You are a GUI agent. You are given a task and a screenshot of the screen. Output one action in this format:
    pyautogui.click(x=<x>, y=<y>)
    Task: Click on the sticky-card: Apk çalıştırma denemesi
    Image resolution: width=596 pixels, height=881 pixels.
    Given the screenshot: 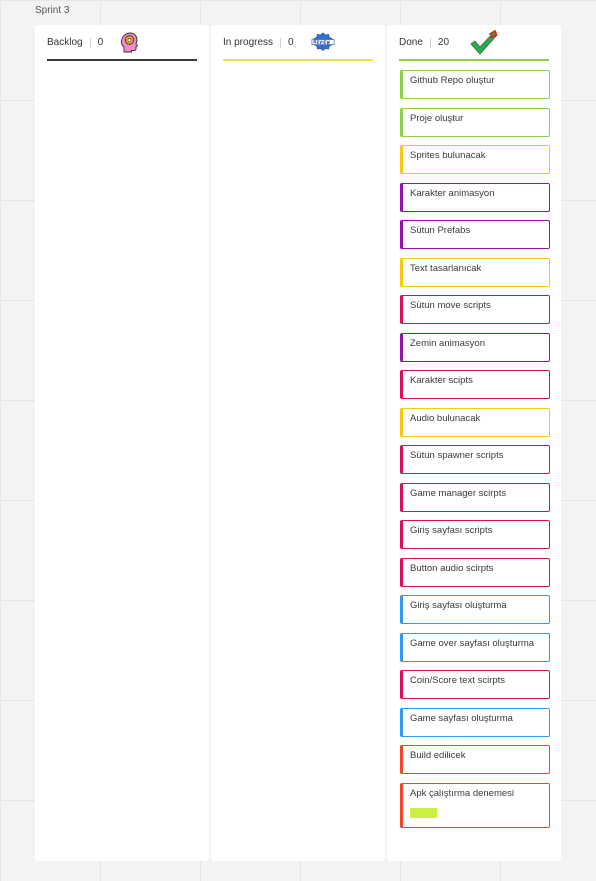 What is the action you would take?
    pyautogui.click(x=475, y=805)
    